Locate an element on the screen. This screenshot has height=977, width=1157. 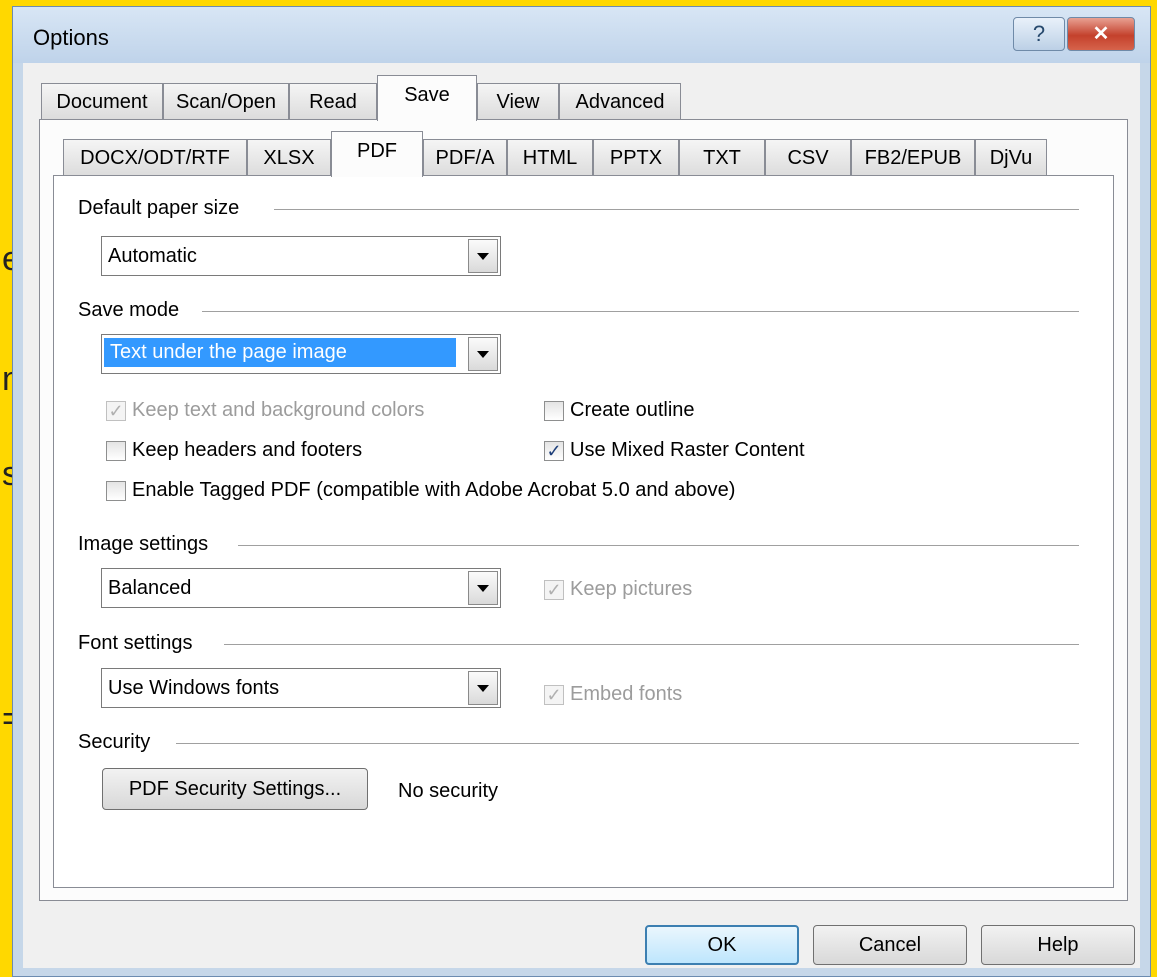
checkbox-checked: ✓ is located at coordinates (554, 450).